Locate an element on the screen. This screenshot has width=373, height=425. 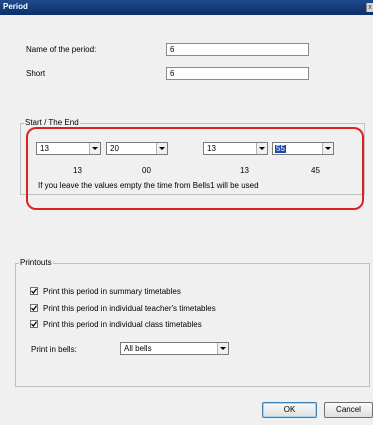
cancel-button: Cancel is located at coordinates (348, 410).